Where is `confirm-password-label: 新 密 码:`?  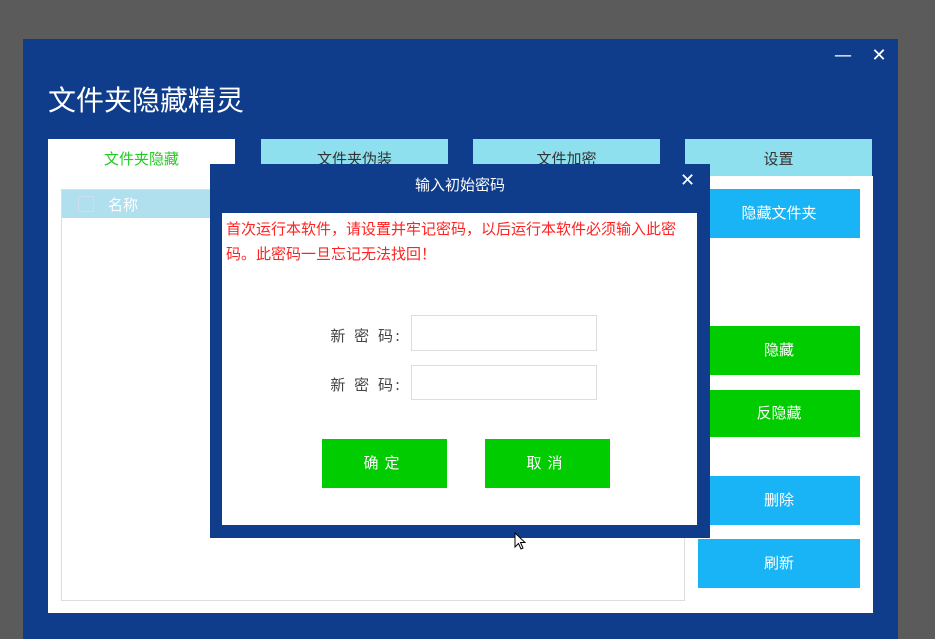 confirm-password-label: 新 密 码: is located at coordinates (366, 385).